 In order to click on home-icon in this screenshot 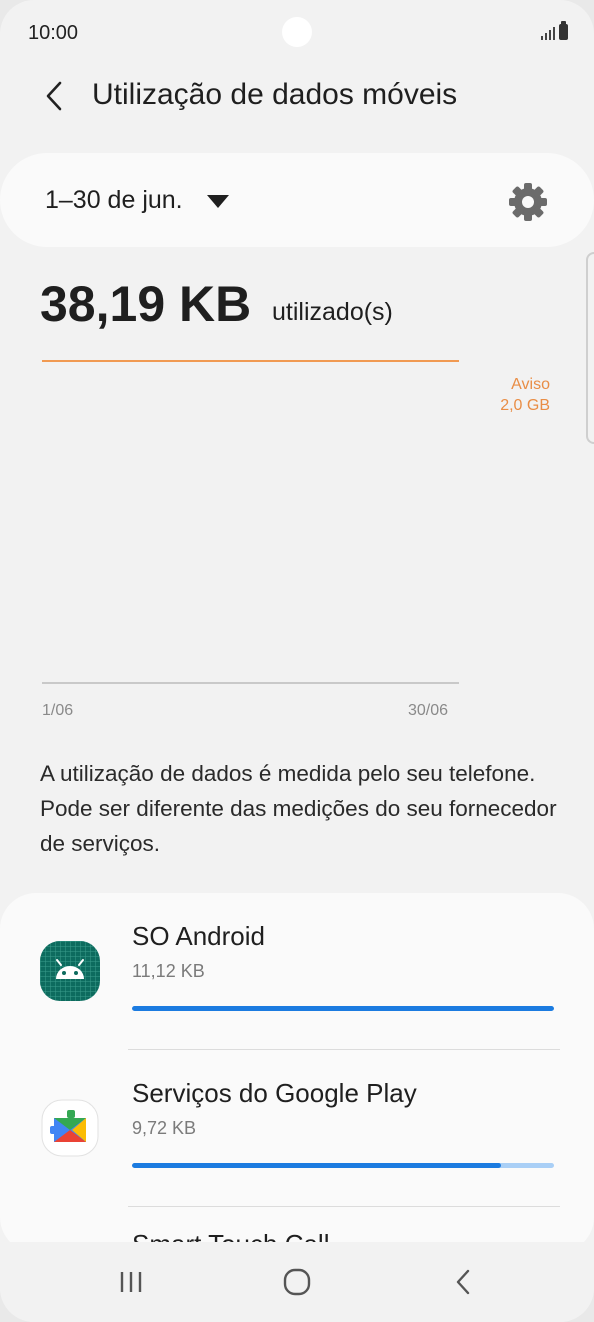, I will do `click(297, 1282)`.